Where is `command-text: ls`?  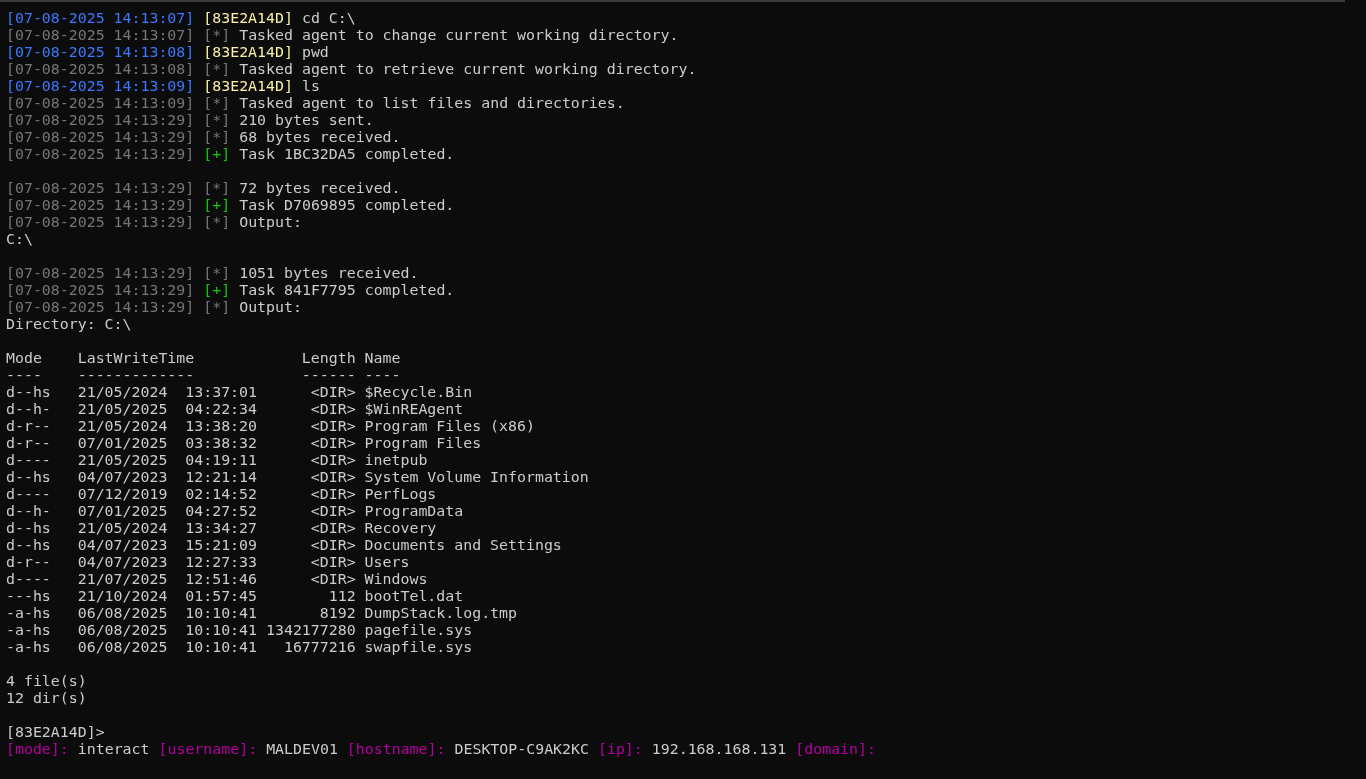
command-text: ls is located at coordinates (310, 86).